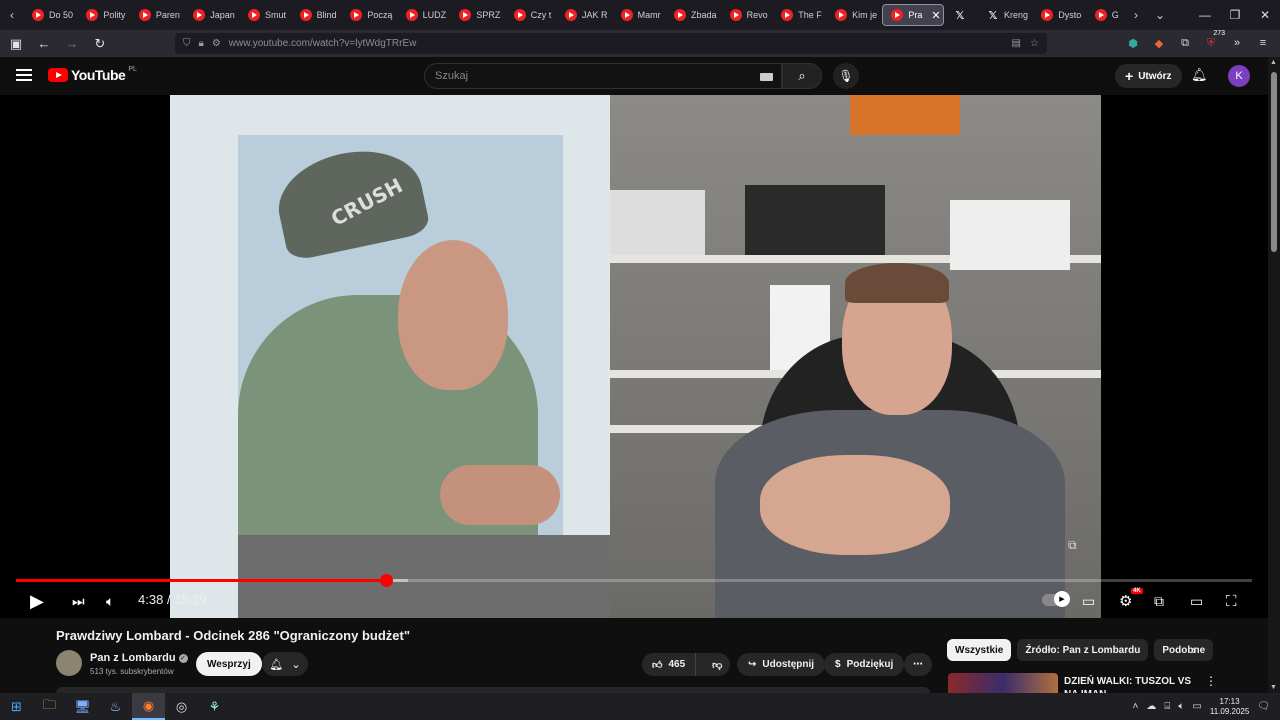  What do you see at coordinates (115, 706) in the screenshot?
I see `steam-icon: ♨` at bounding box center [115, 706].